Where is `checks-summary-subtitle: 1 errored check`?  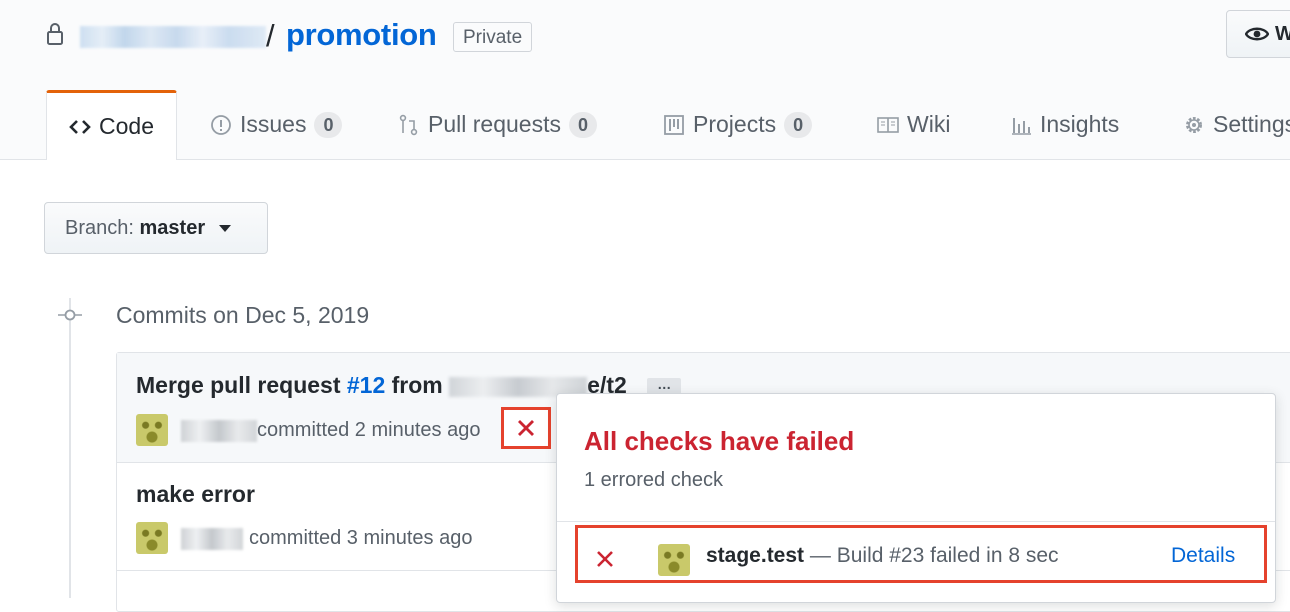
checks-summary-subtitle: 1 errored check is located at coordinates (653, 480).